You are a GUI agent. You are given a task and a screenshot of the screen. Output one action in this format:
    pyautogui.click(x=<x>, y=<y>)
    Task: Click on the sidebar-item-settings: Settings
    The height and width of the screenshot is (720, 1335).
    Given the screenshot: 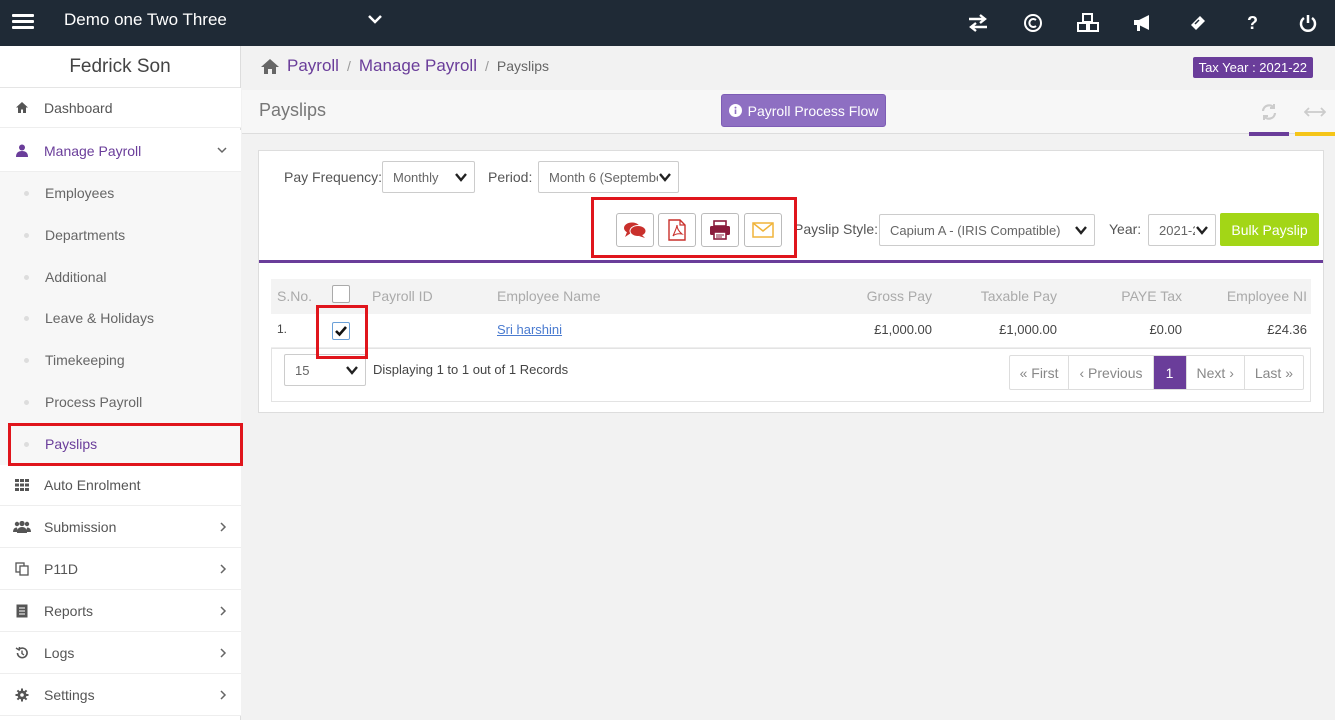 What is the action you would take?
    pyautogui.click(x=120, y=695)
    